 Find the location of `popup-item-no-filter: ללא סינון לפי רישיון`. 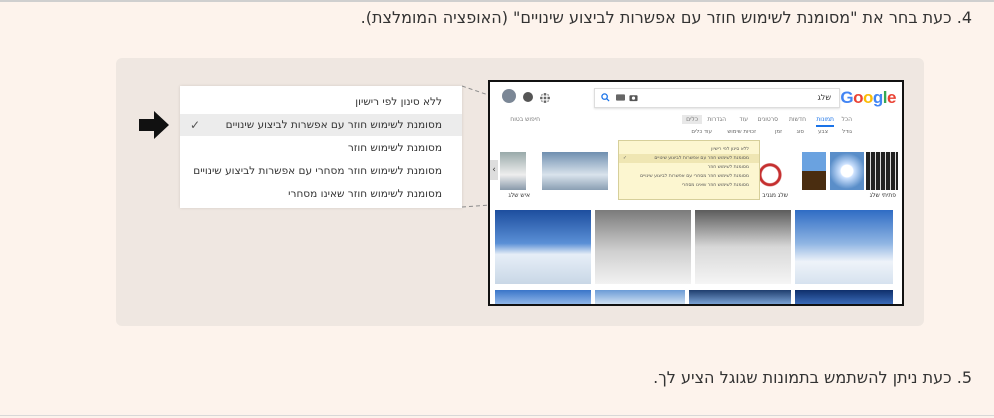

popup-item-no-filter: ללא סינון לפי רישיון is located at coordinates (689, 149).